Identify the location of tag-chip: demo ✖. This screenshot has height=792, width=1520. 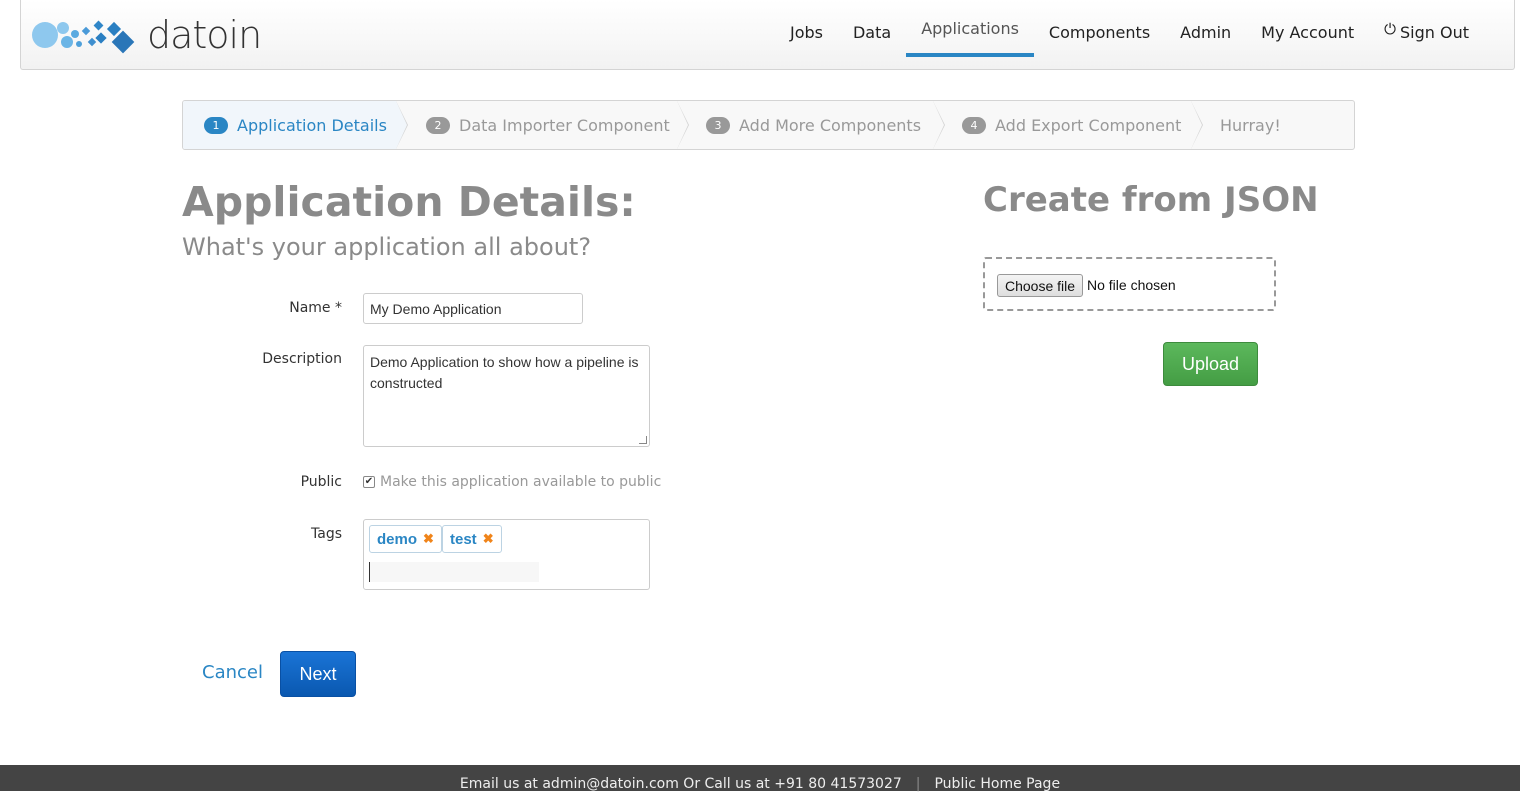
(405, 539).